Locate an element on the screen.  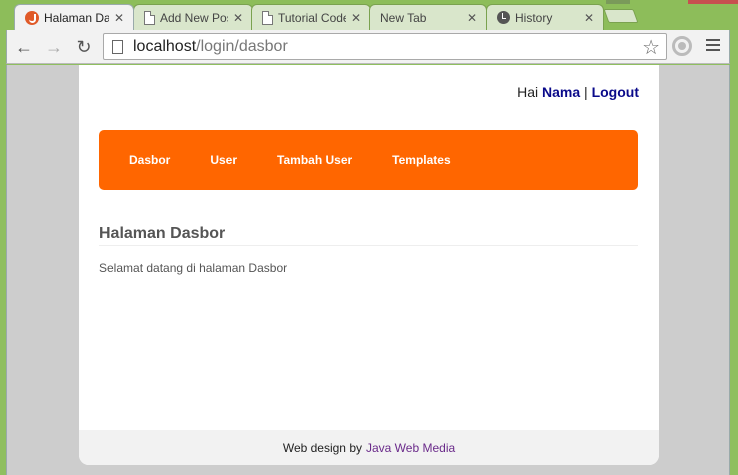
url-host: localhost is located at coordinates (165, 46).